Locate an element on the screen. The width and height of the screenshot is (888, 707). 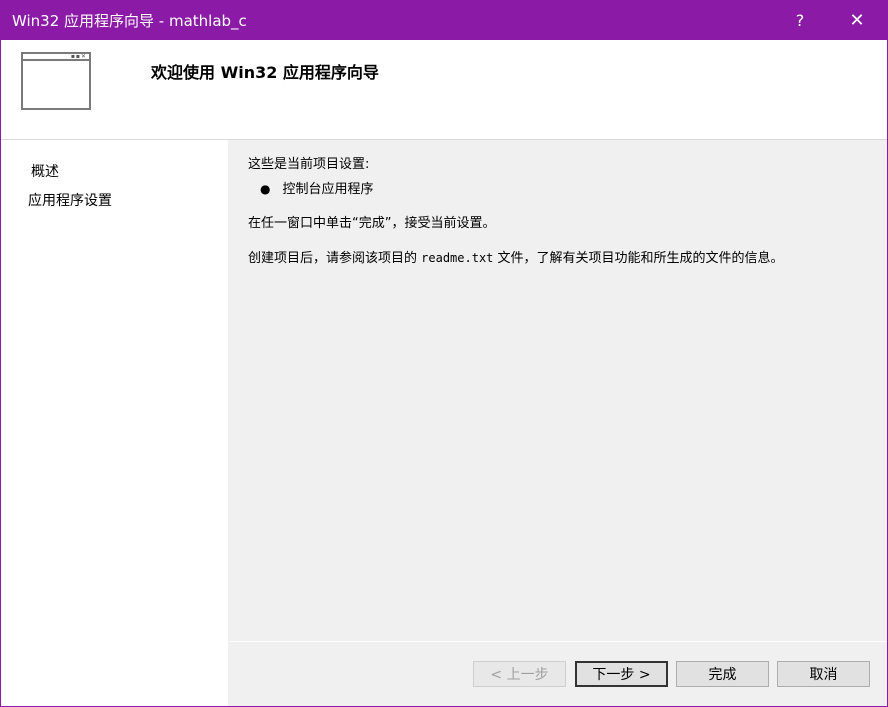
current-settings-label: 这些是当前项目设置: is located at coordinates (309, 164).